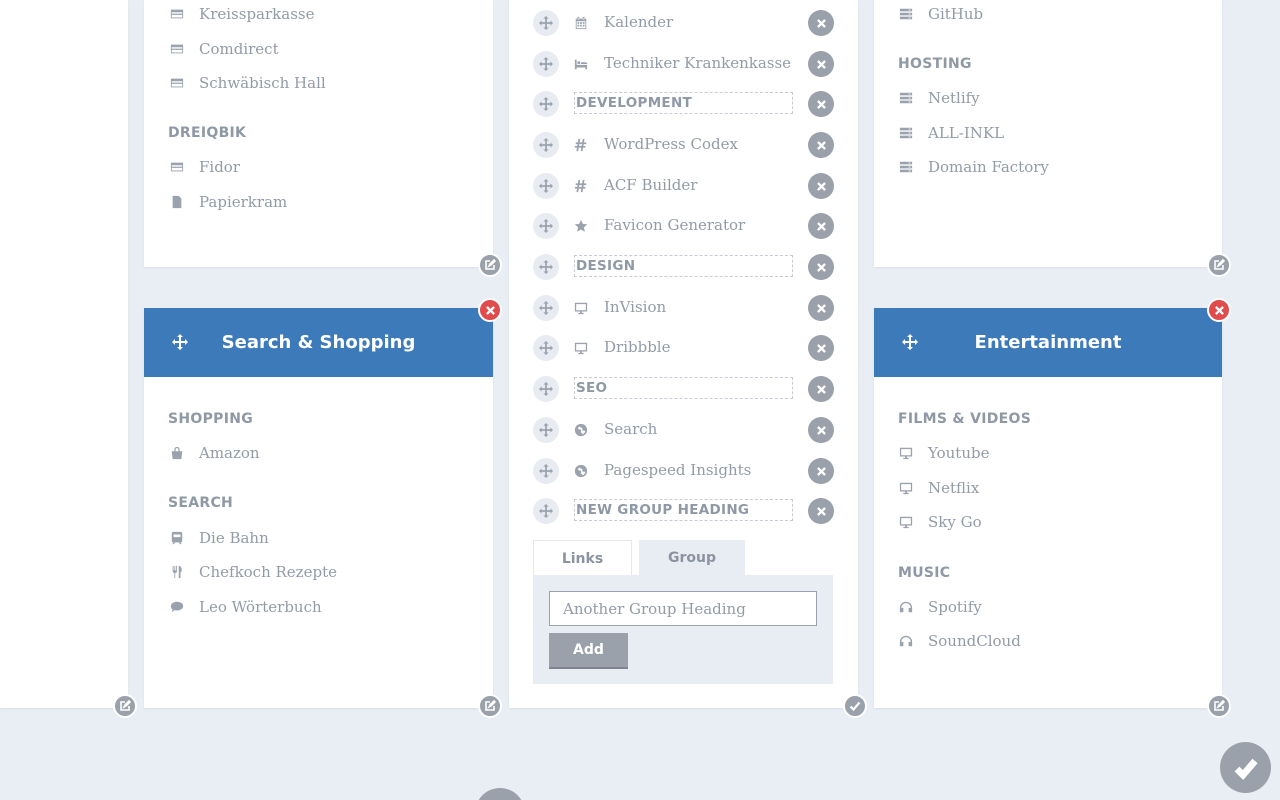  I want to click on row-label: WordPress Codex, so click(671, 144).